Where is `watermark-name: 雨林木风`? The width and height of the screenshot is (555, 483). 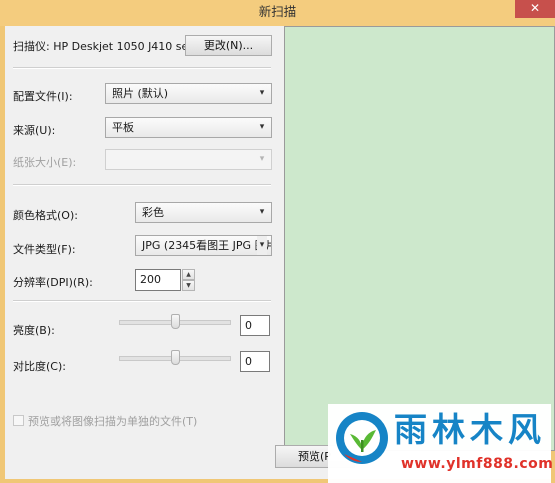
watermark-name: 雨林木风 is located at coordinates (470, 429).